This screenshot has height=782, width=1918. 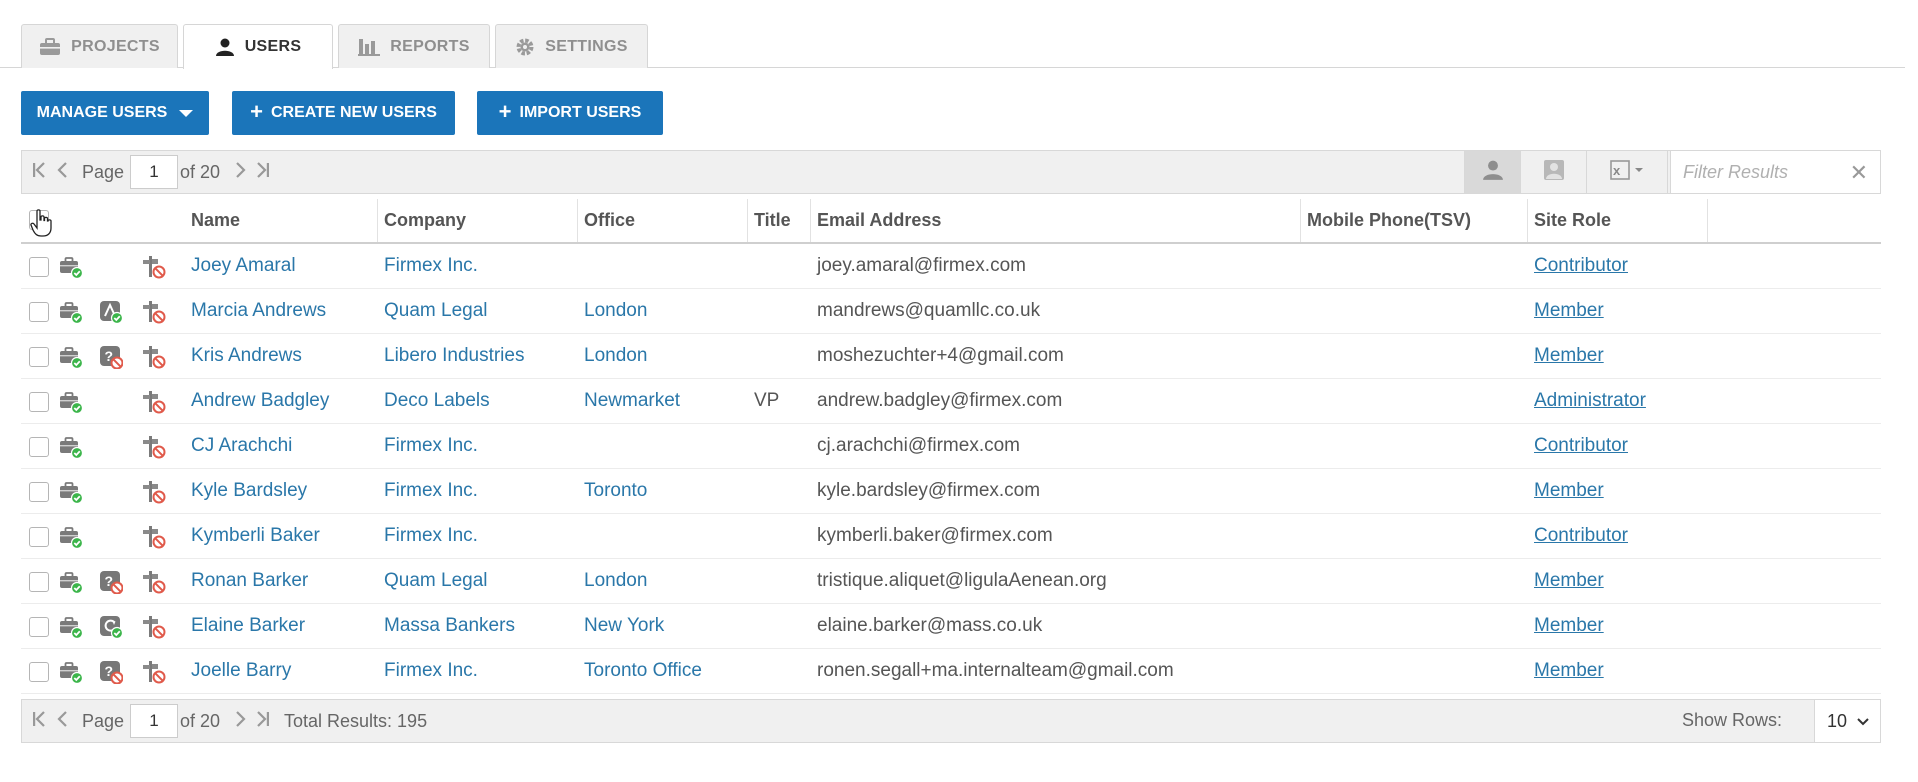 What do you see at coordinates (643, 671) in the screenshot?
I see `office-link: Toronto Office` at bounding box center [643, 671].